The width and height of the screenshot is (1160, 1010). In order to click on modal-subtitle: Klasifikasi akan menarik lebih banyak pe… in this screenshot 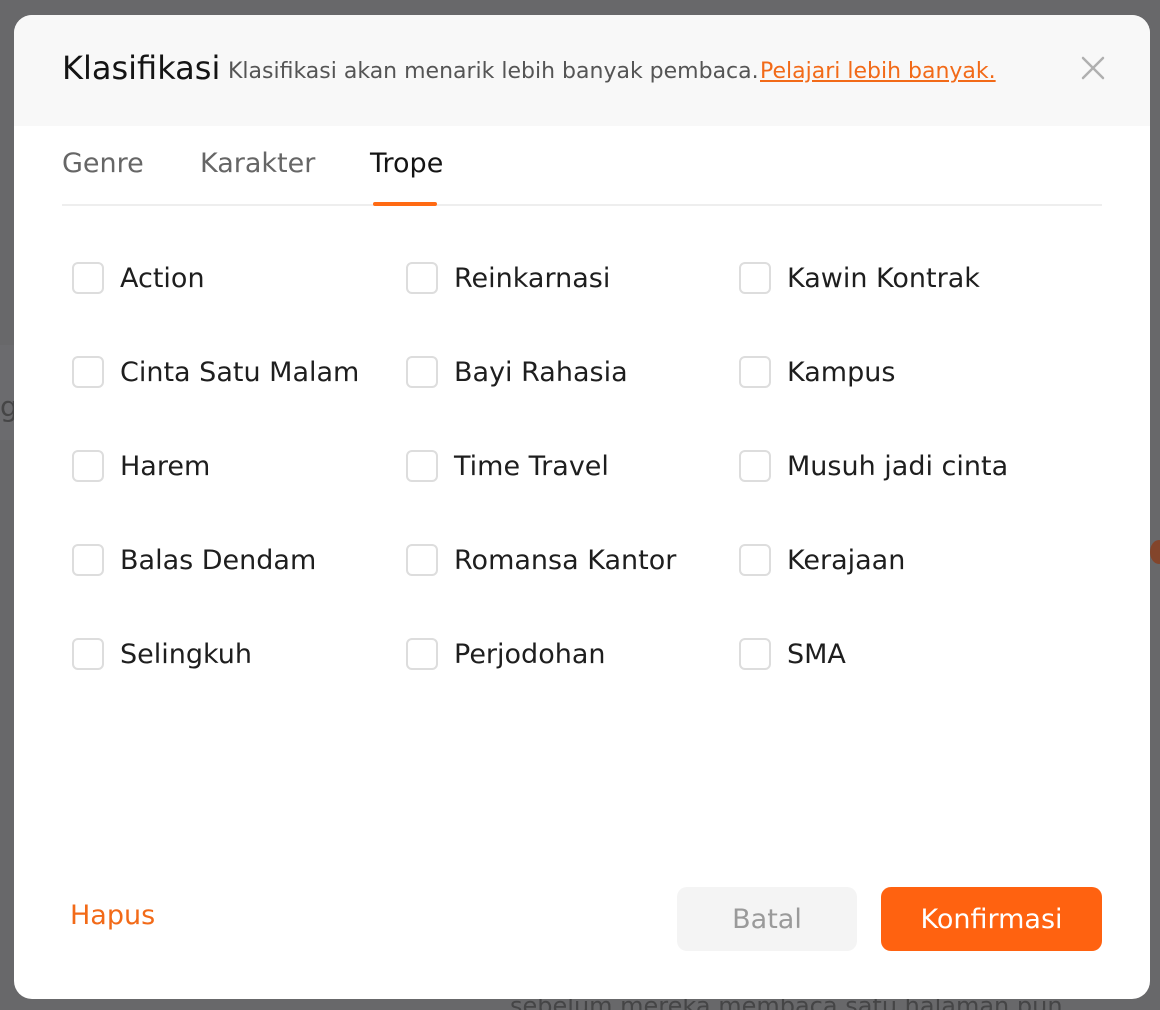, I will do `click(493, 71)`.